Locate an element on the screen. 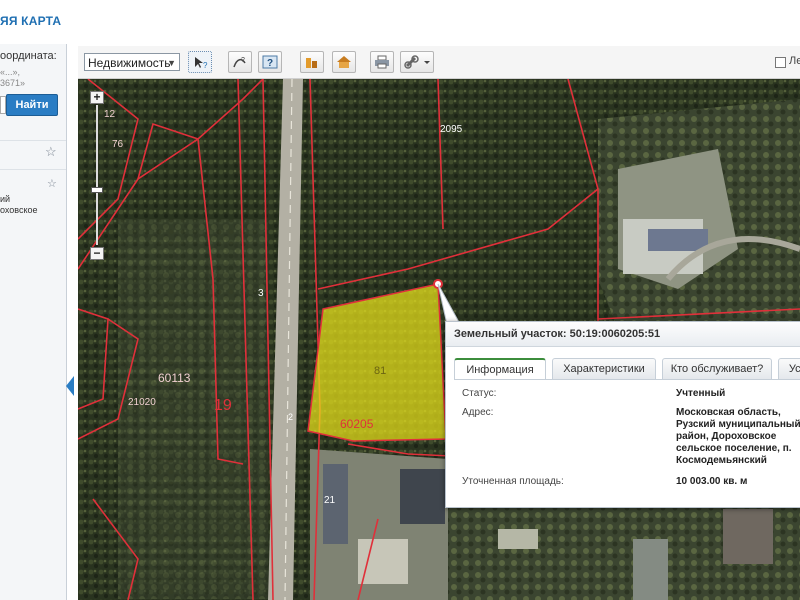 This screenshot has width=800, height=600. link-icon is located at coordinates (417, 62).